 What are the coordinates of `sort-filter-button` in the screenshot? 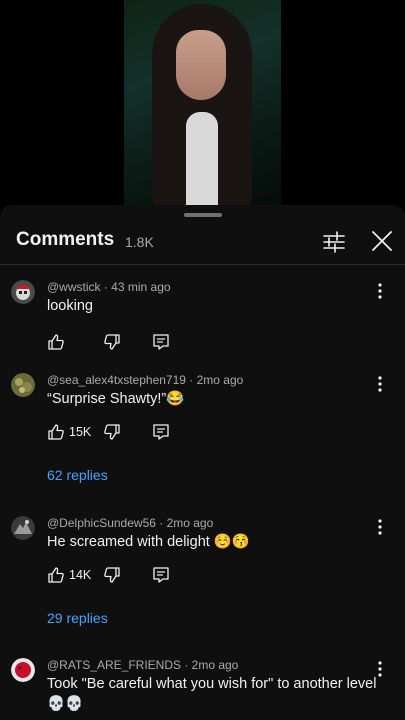 It's located at (334, 242).